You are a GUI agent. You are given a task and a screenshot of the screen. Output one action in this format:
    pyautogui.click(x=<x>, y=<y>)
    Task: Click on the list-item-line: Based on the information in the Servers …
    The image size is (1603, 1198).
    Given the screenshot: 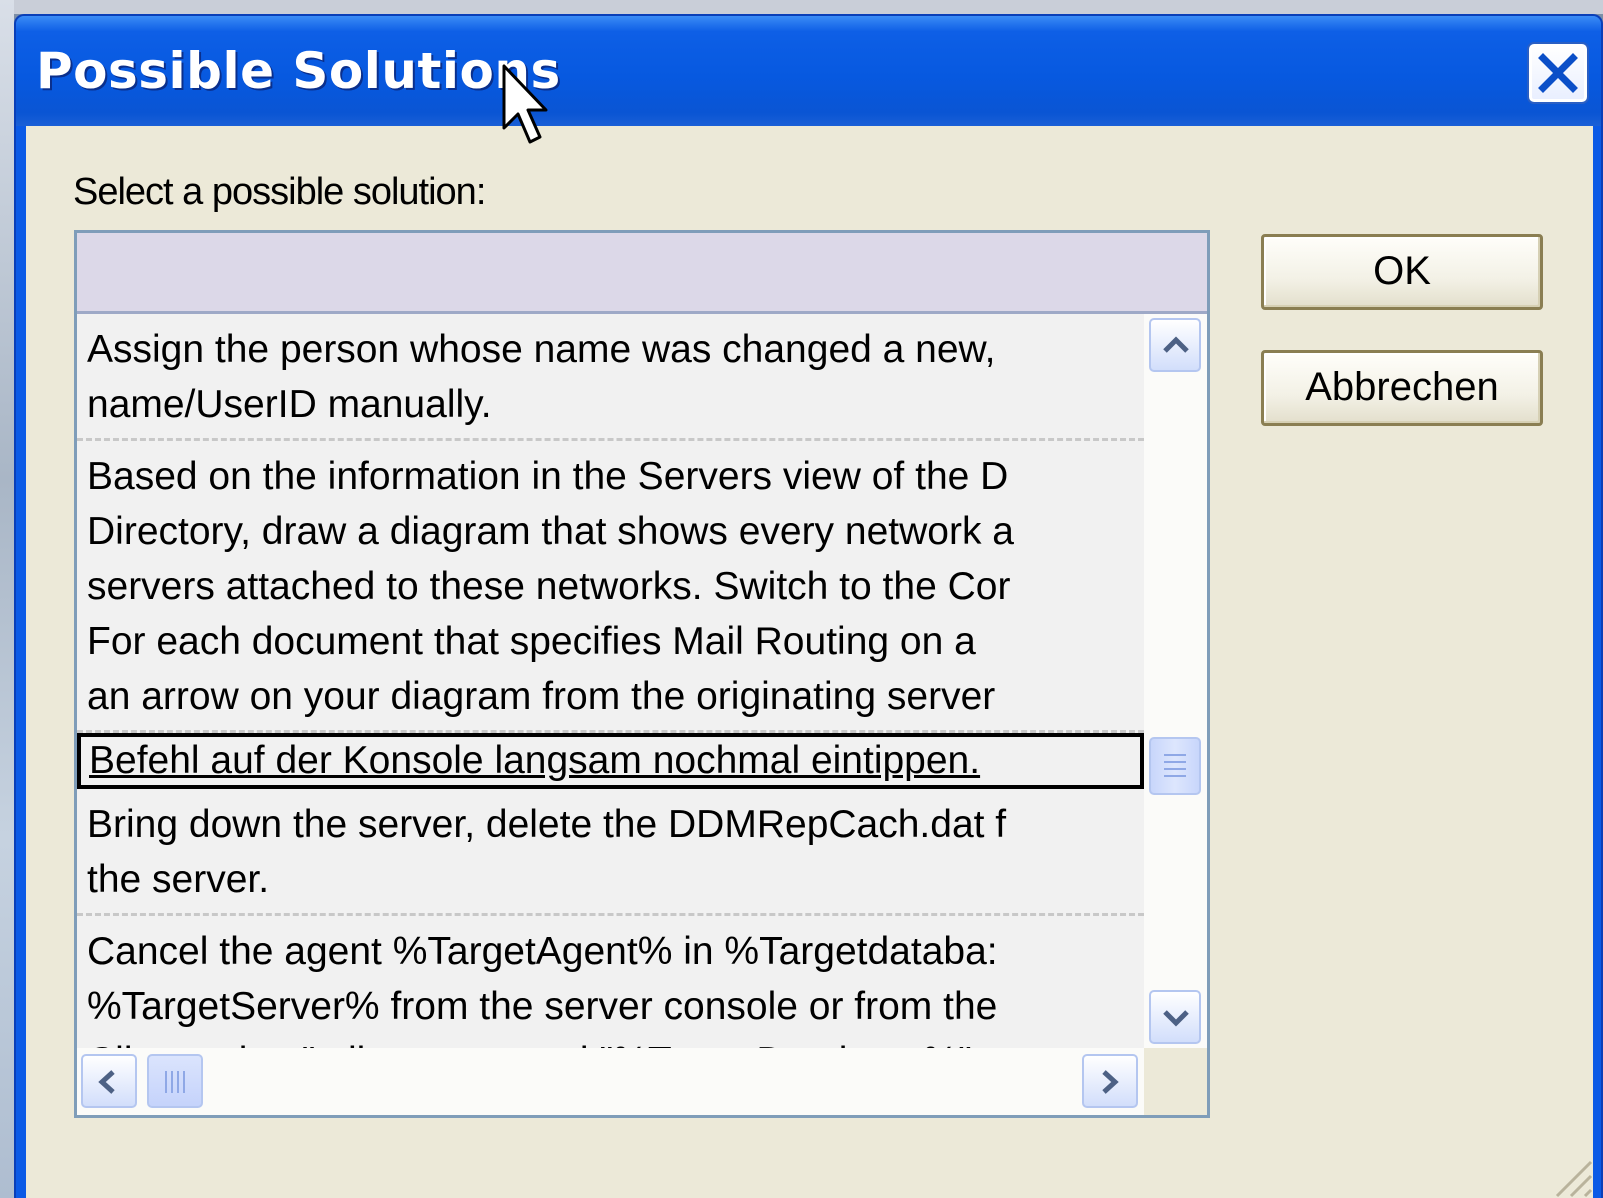 What is the action you would take?
    pyautogui.click(x=548, y=476)
    